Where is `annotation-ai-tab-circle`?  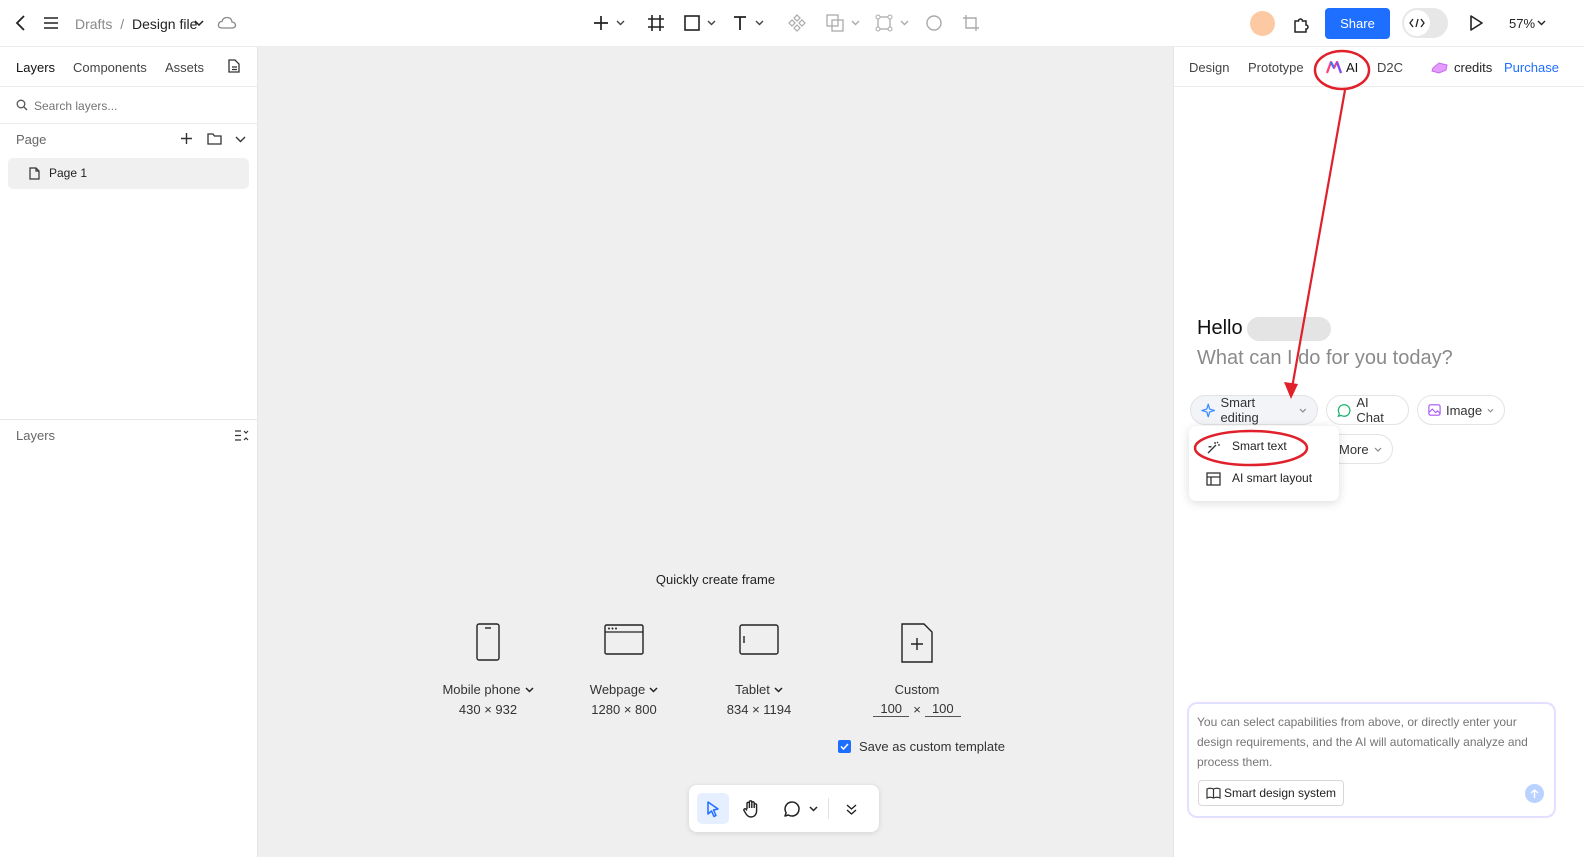
annotation-ai-tab-circle is located at coordinates (1342, 70).